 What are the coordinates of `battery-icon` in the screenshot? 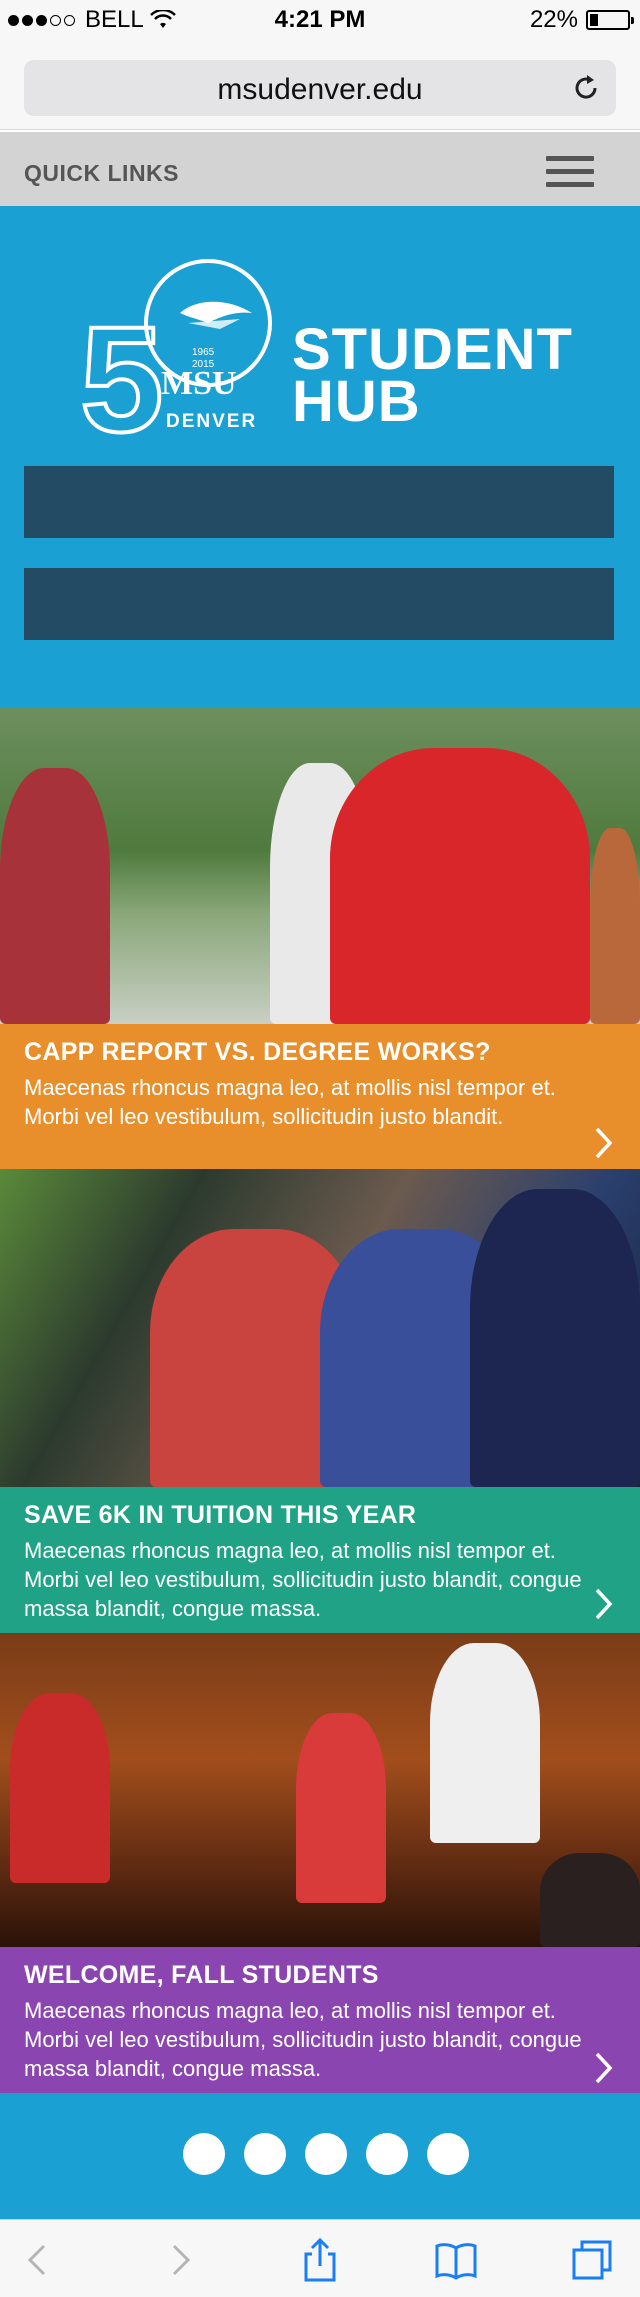 It's located at (610, 20).